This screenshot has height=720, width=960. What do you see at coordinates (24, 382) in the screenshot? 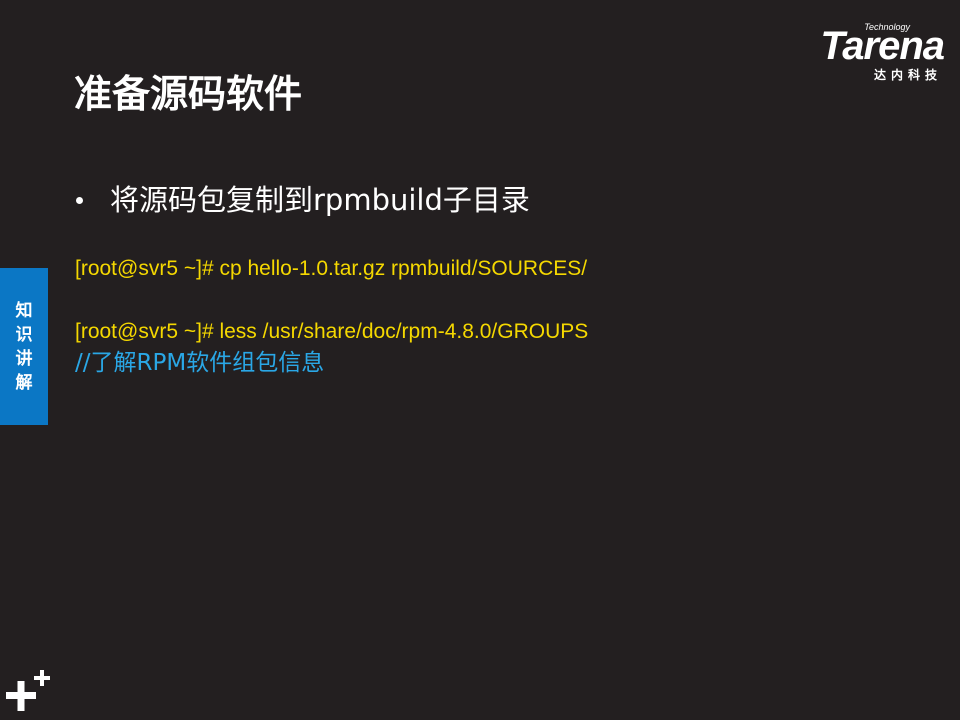
I see `side-tab-char: 解` at bounding box center [24, 382].